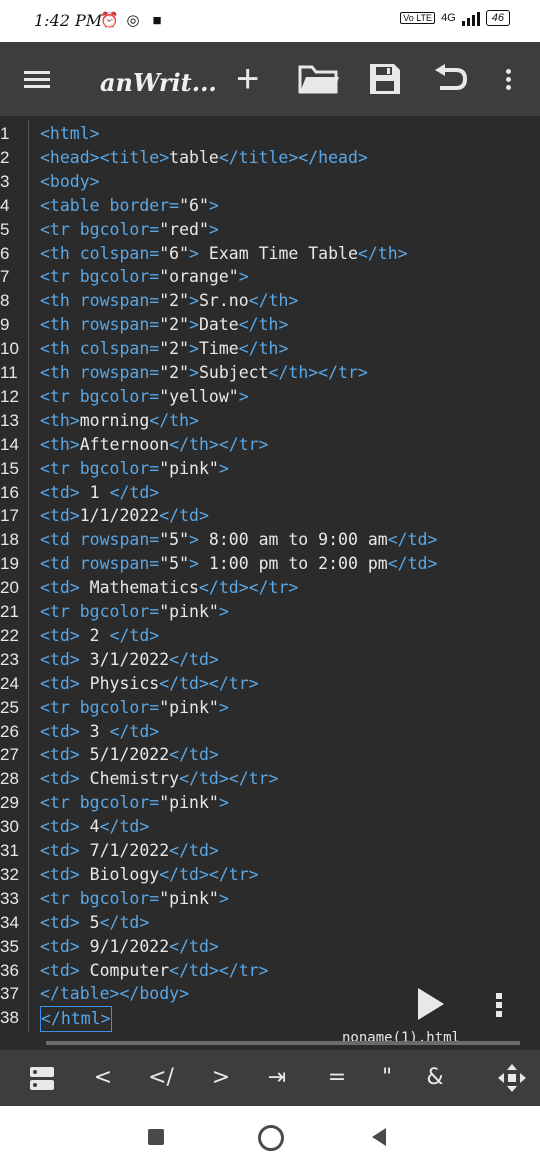 The width and height of the screenshot is (540, 1170). I want to click on close-tag-key: </, so click(161, 1078).